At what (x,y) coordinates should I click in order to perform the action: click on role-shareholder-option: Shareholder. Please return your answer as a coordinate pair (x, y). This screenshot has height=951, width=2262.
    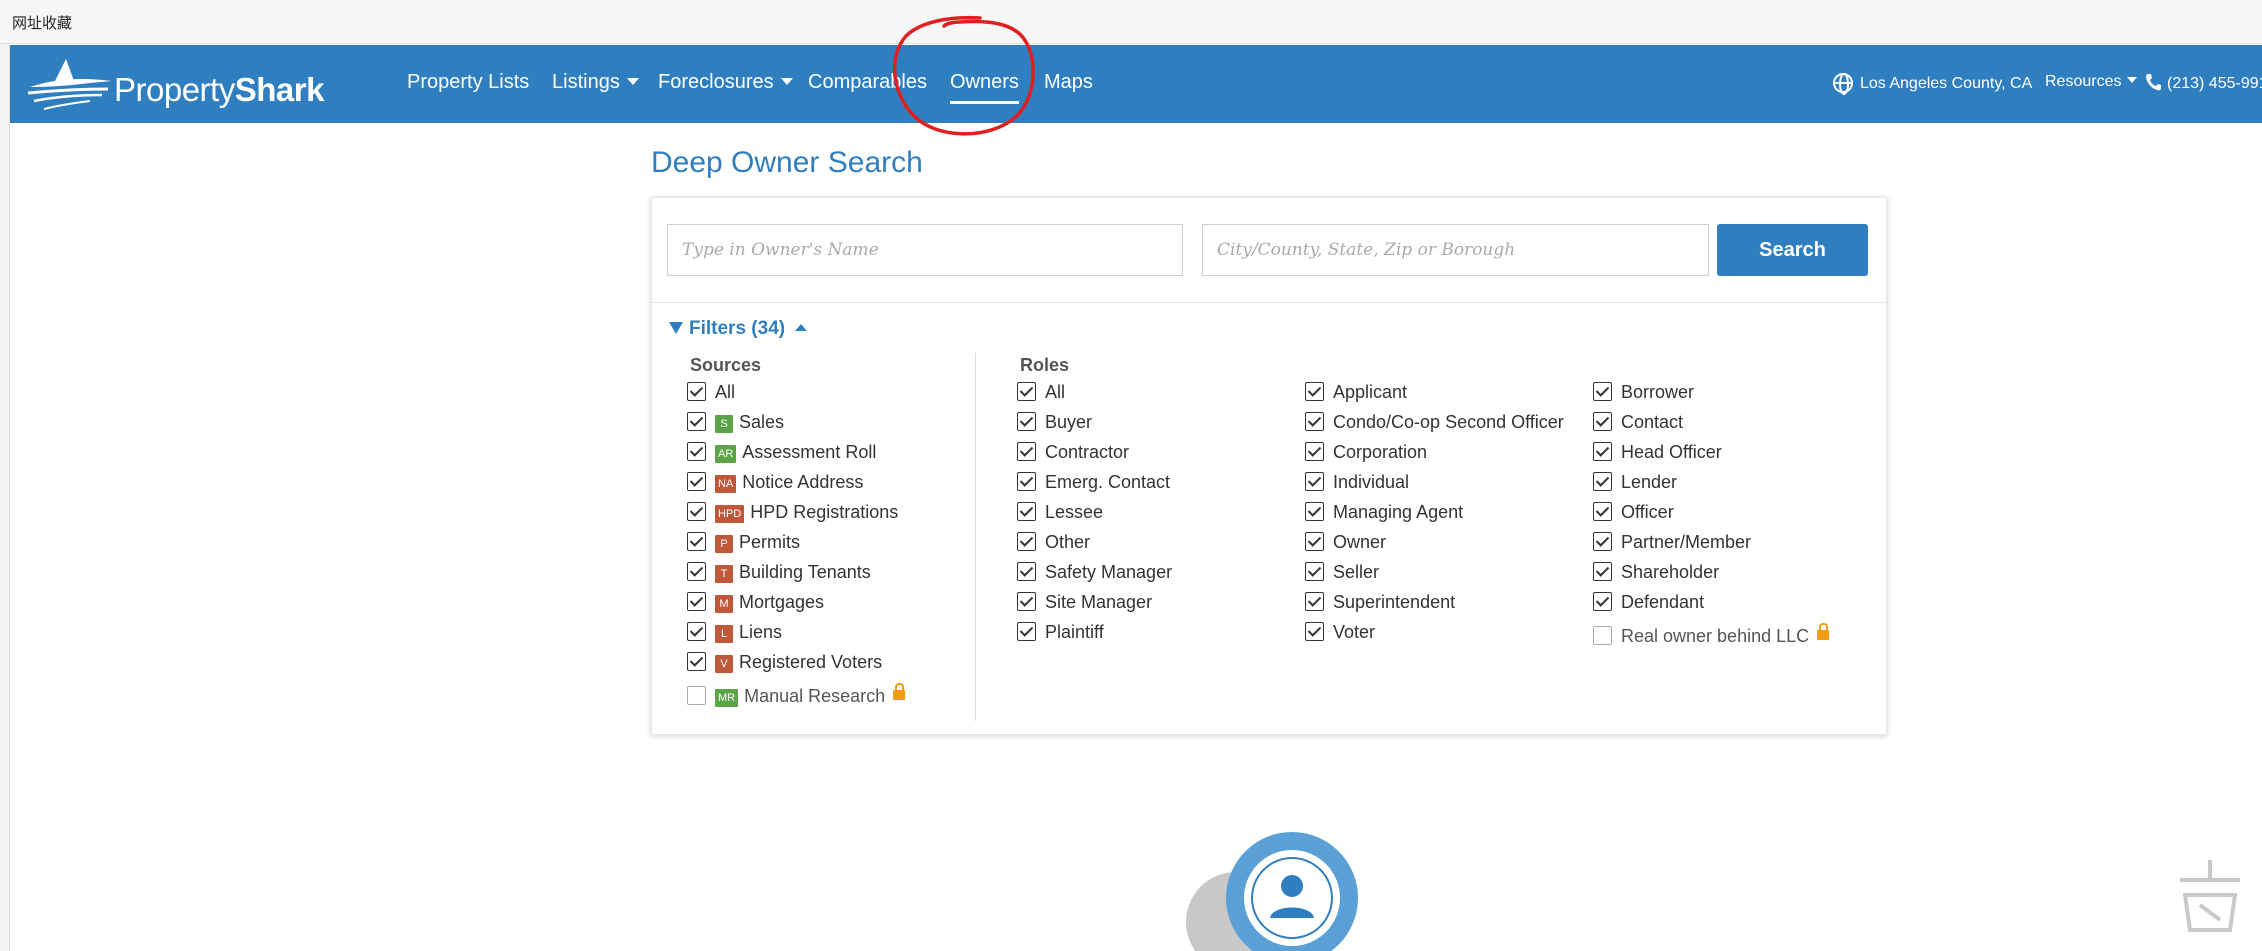
    Looking at the image, I should click on (1656, 572).